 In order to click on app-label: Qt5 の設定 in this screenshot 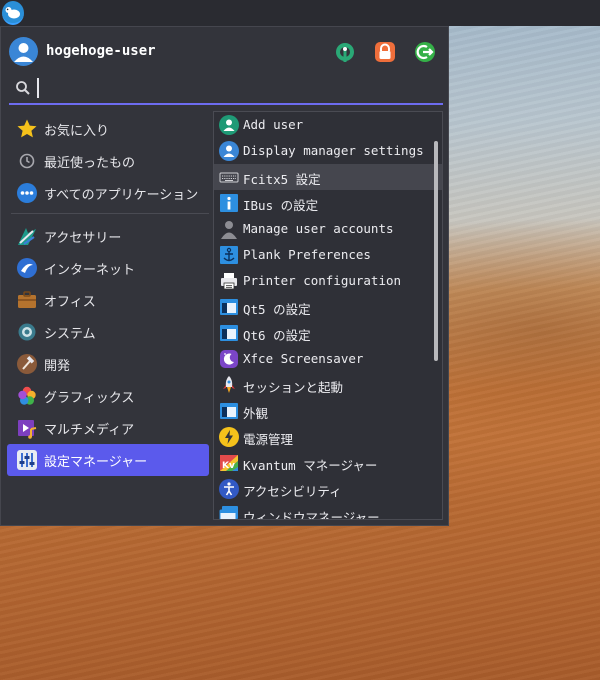, I will do `click(277, 309)`.